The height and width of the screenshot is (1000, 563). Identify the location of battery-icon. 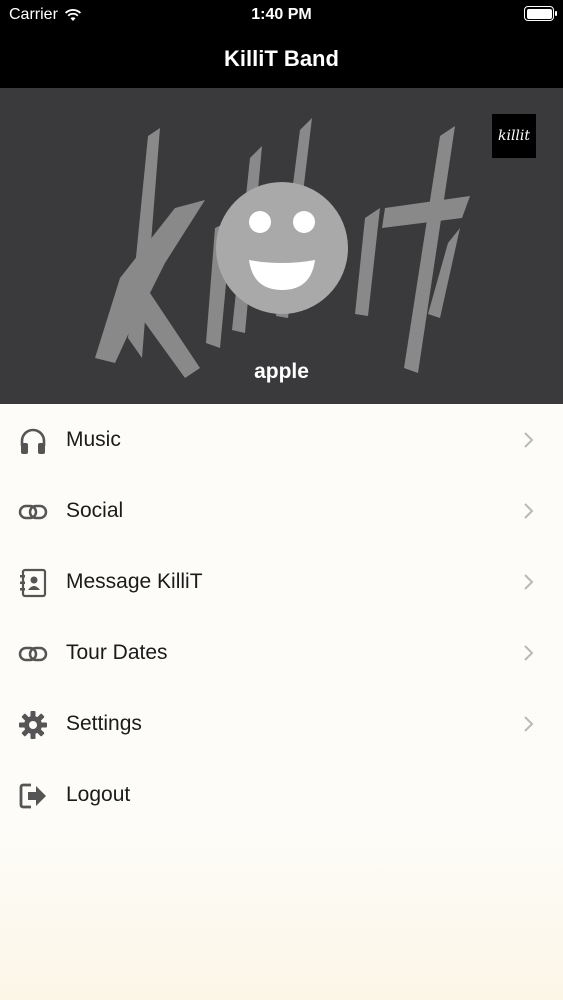
(540, 13).